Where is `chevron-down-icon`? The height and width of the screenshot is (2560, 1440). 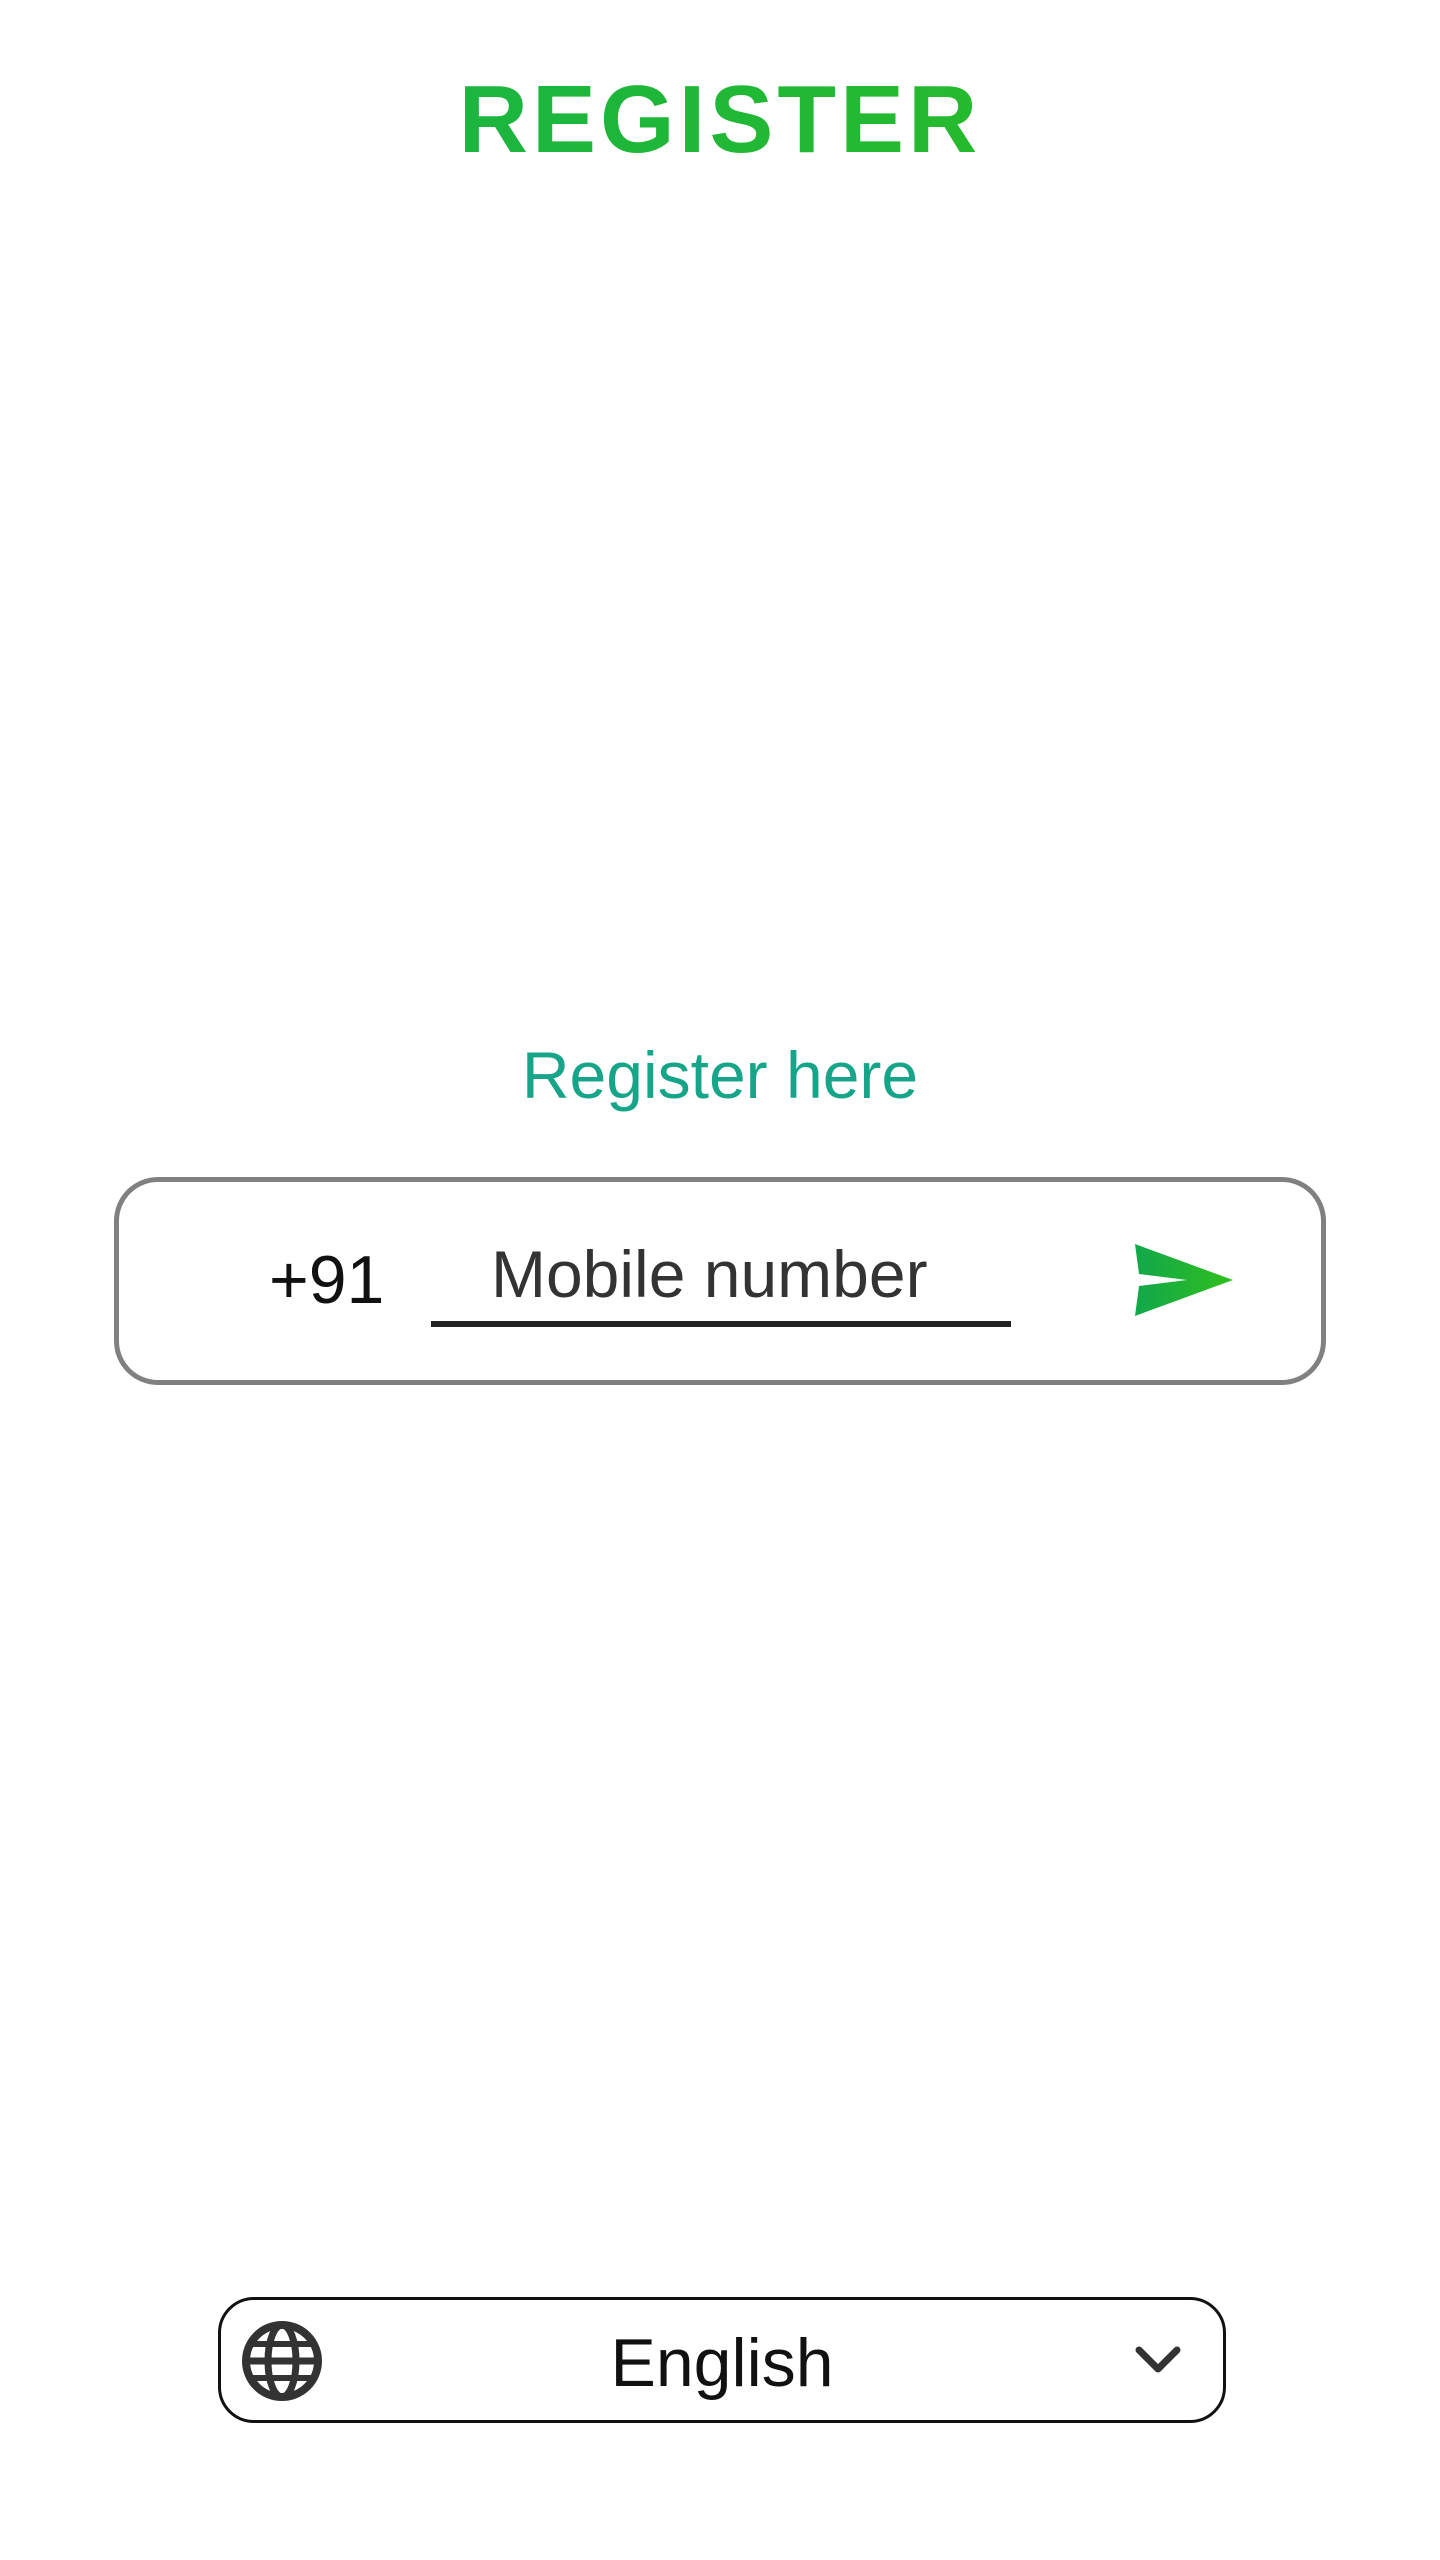
chevron-down-icon is located at coordinates (1158, 2359).